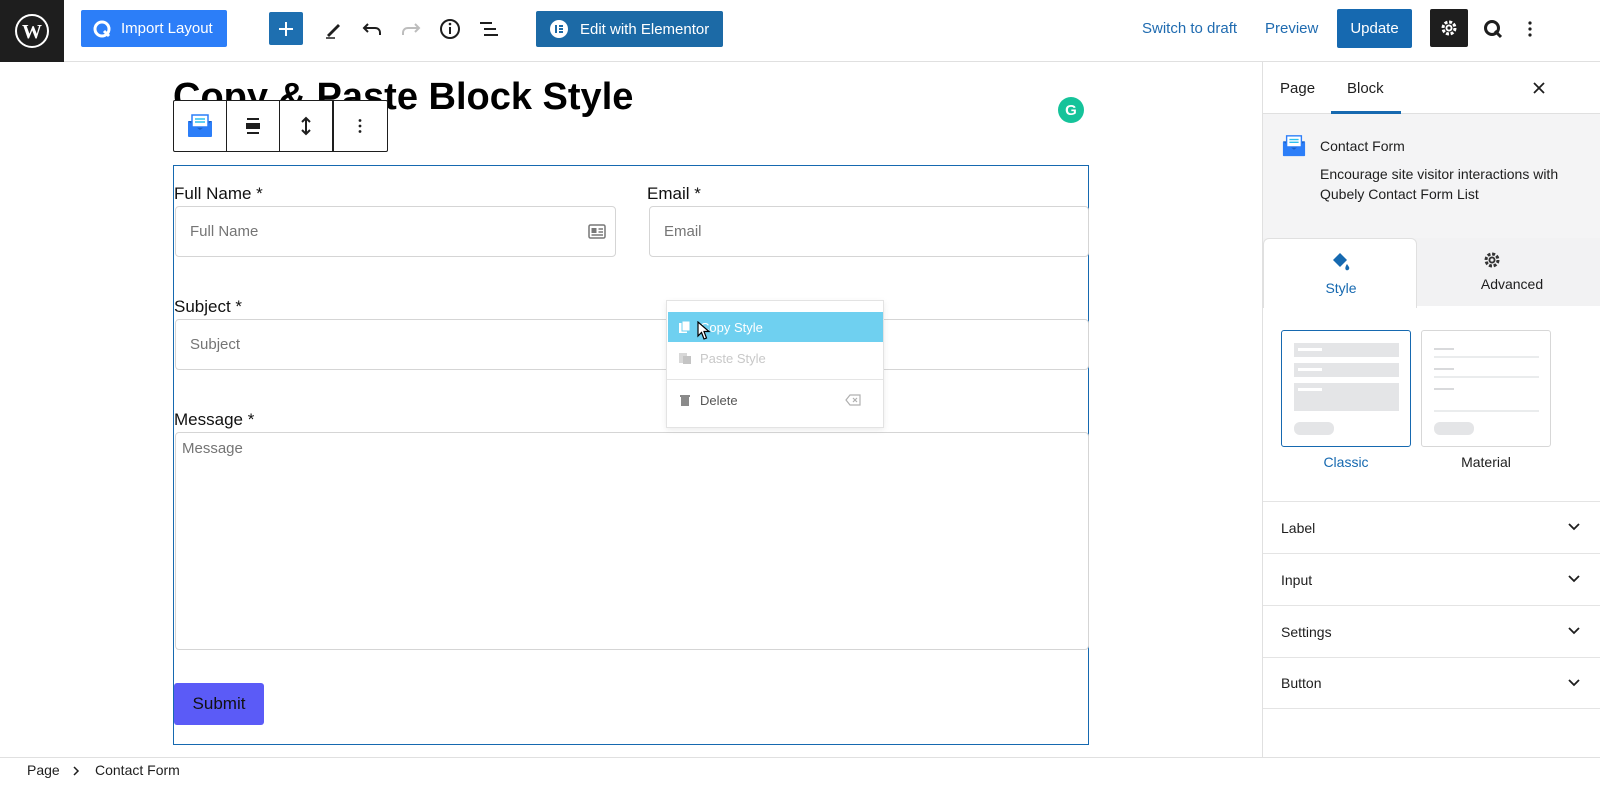 This screenshot has height=795, width=1600. I want to click on svg-text: W, so click(32, 32).